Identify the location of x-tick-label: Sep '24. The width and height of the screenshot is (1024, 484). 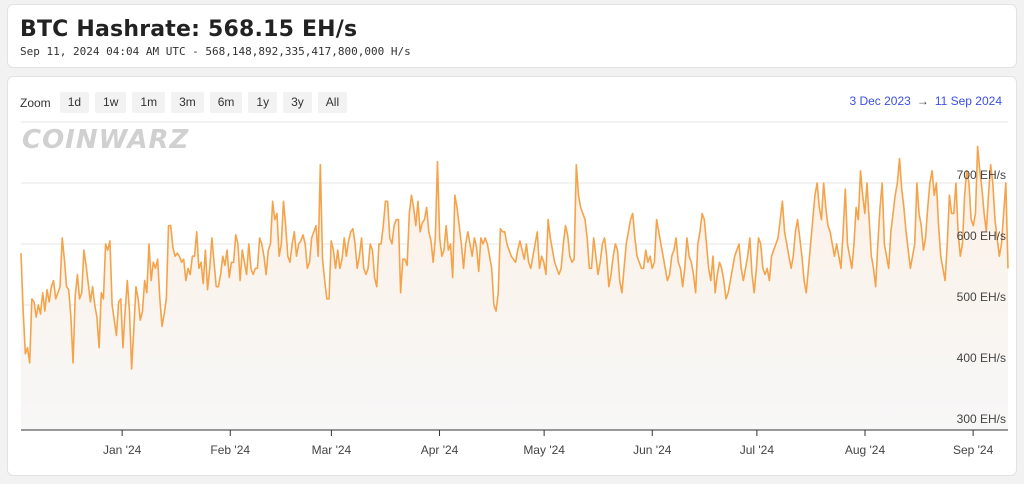
(973, 450).